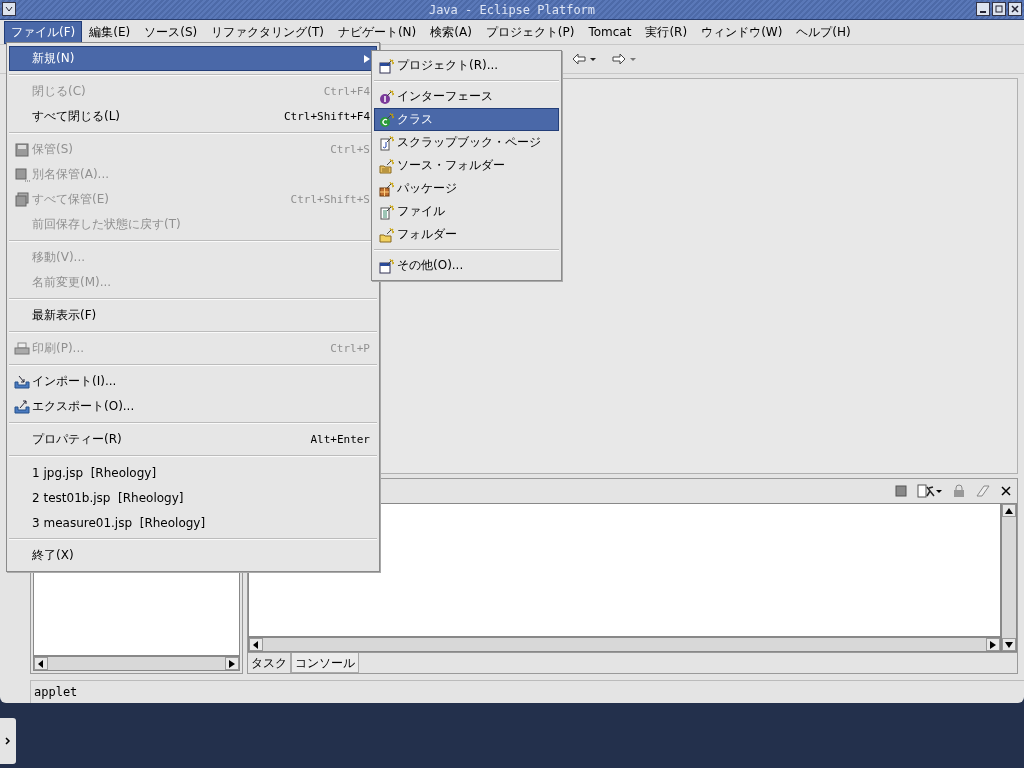 This screenshot has width=1024, height=768. Describe the element at coordinates (77, 439) in the screenshot. I see `menu-item-label: プロパティー(R)` at that location.